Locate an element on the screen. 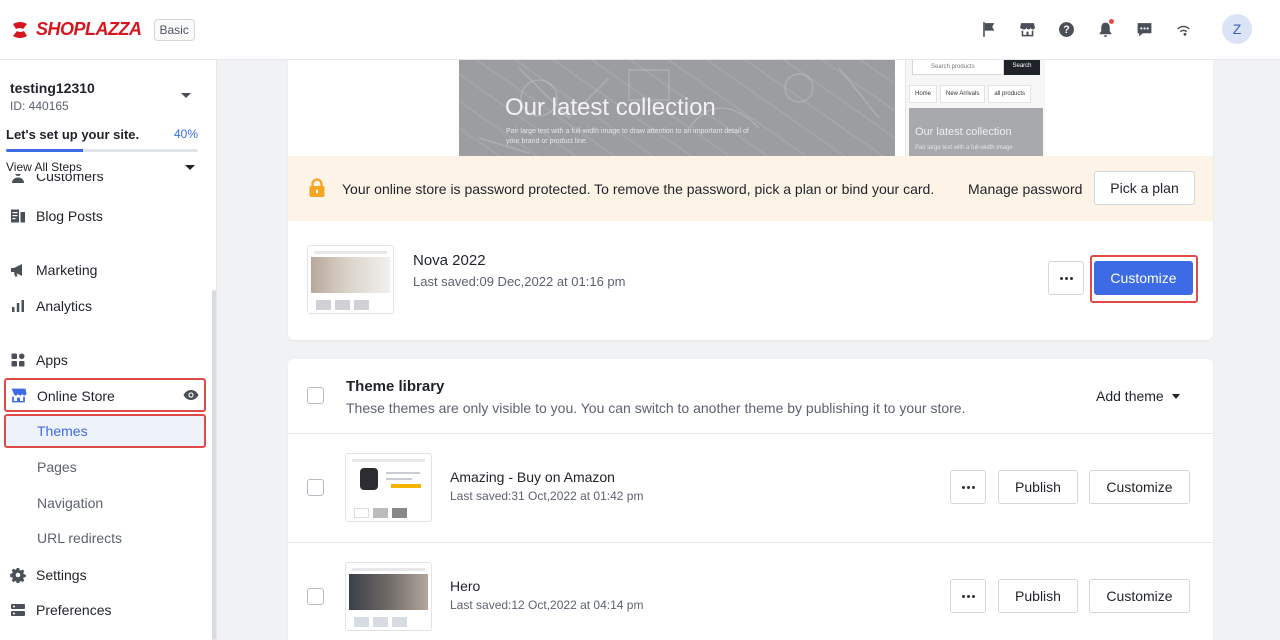 This screenshot has height=640, width=1280. bell-icon is located at coordinates (1105, 29).